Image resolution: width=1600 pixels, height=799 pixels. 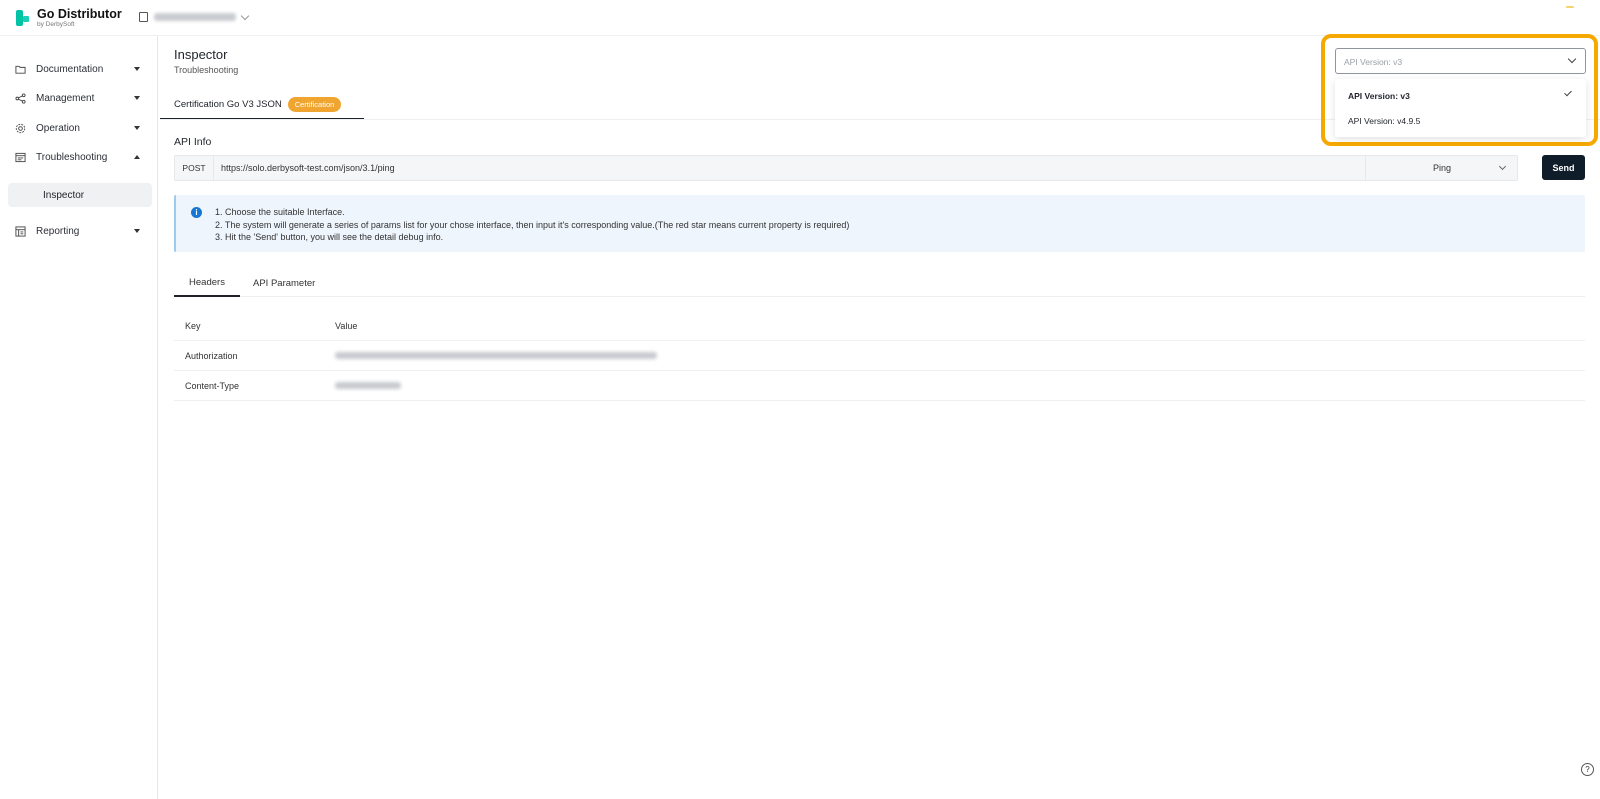 I want to click on sidebar-item-label: Management, so click(x=65, y=98).